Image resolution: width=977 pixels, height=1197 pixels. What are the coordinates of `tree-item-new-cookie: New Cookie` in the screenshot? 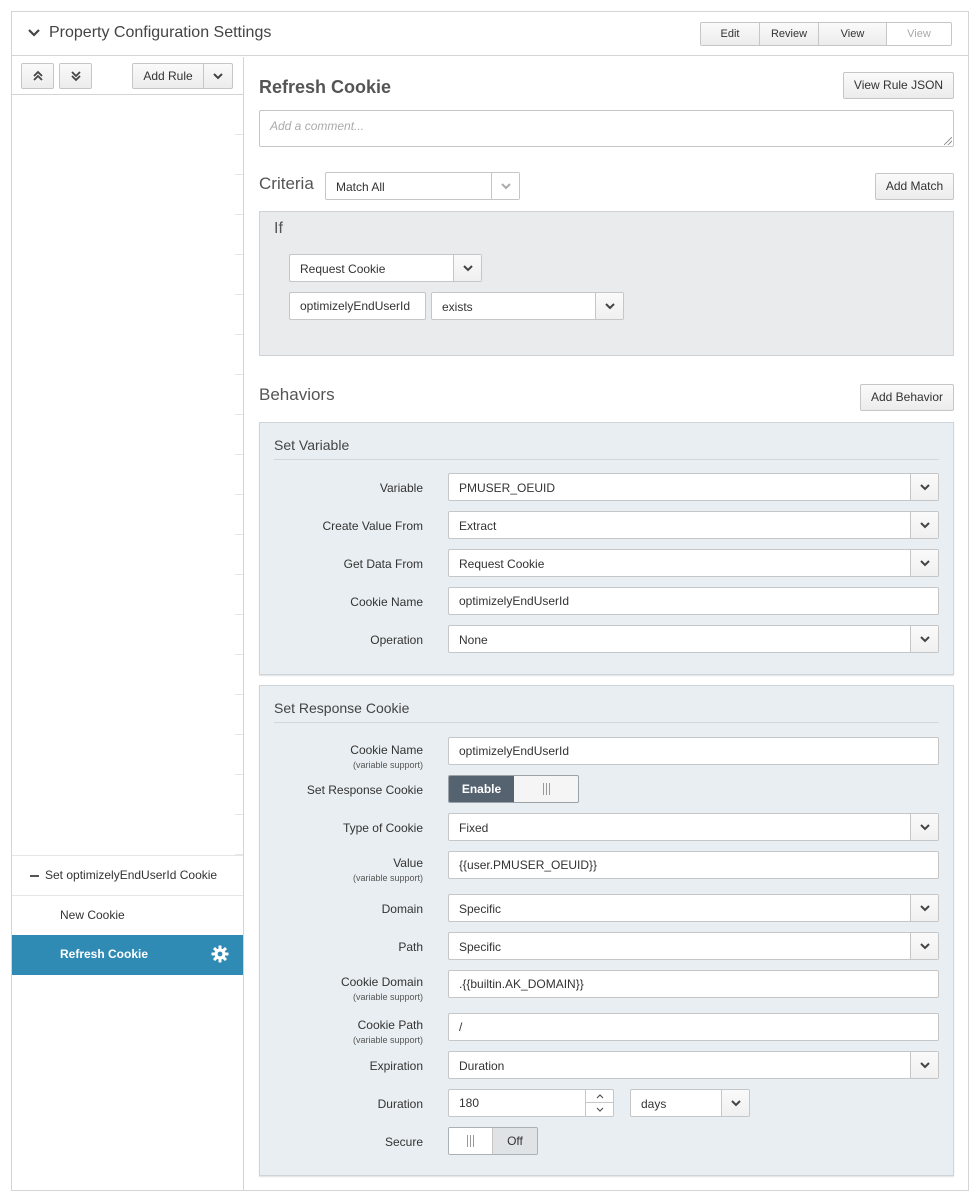 It's located at (127, 915).